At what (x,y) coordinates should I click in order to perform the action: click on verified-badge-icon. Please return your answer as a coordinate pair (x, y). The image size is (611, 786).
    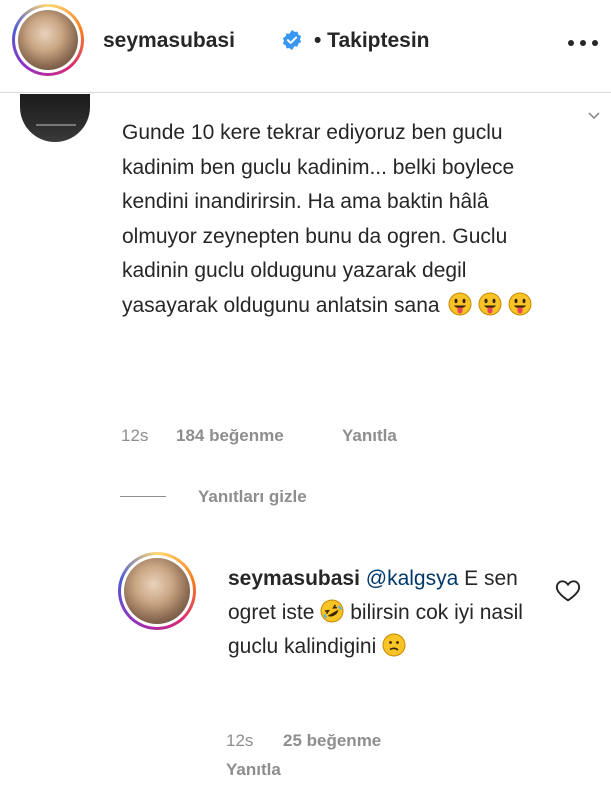
    Looking at the image, I should click on (292, 40).